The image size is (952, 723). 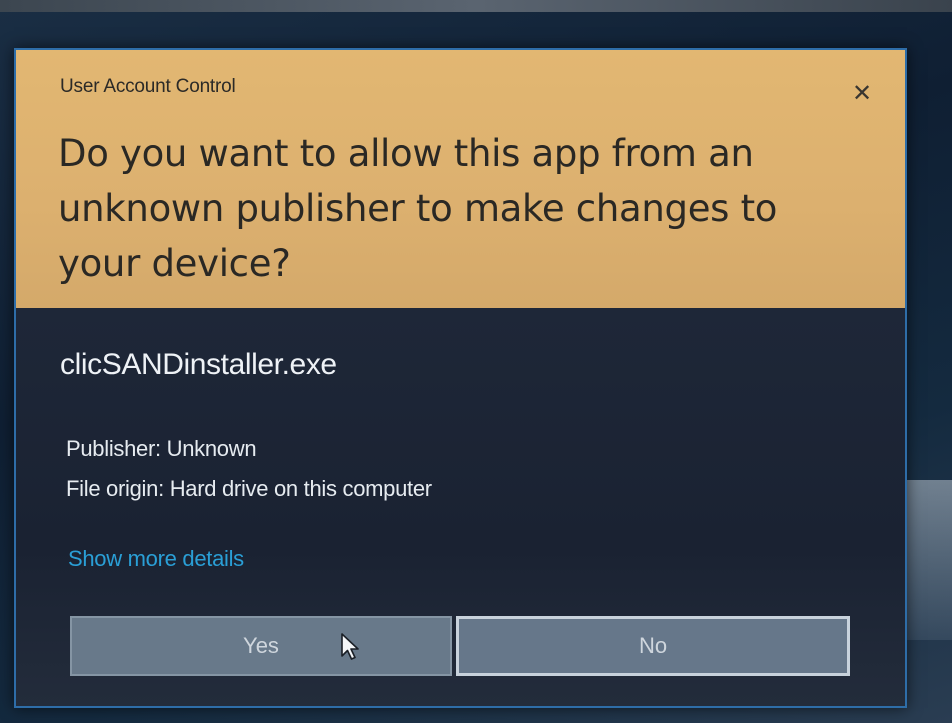 What do you see at coordinates (350, 646) in the screenshot?
I see `mouse-cursor-icon` at bounding box center [350, 646].